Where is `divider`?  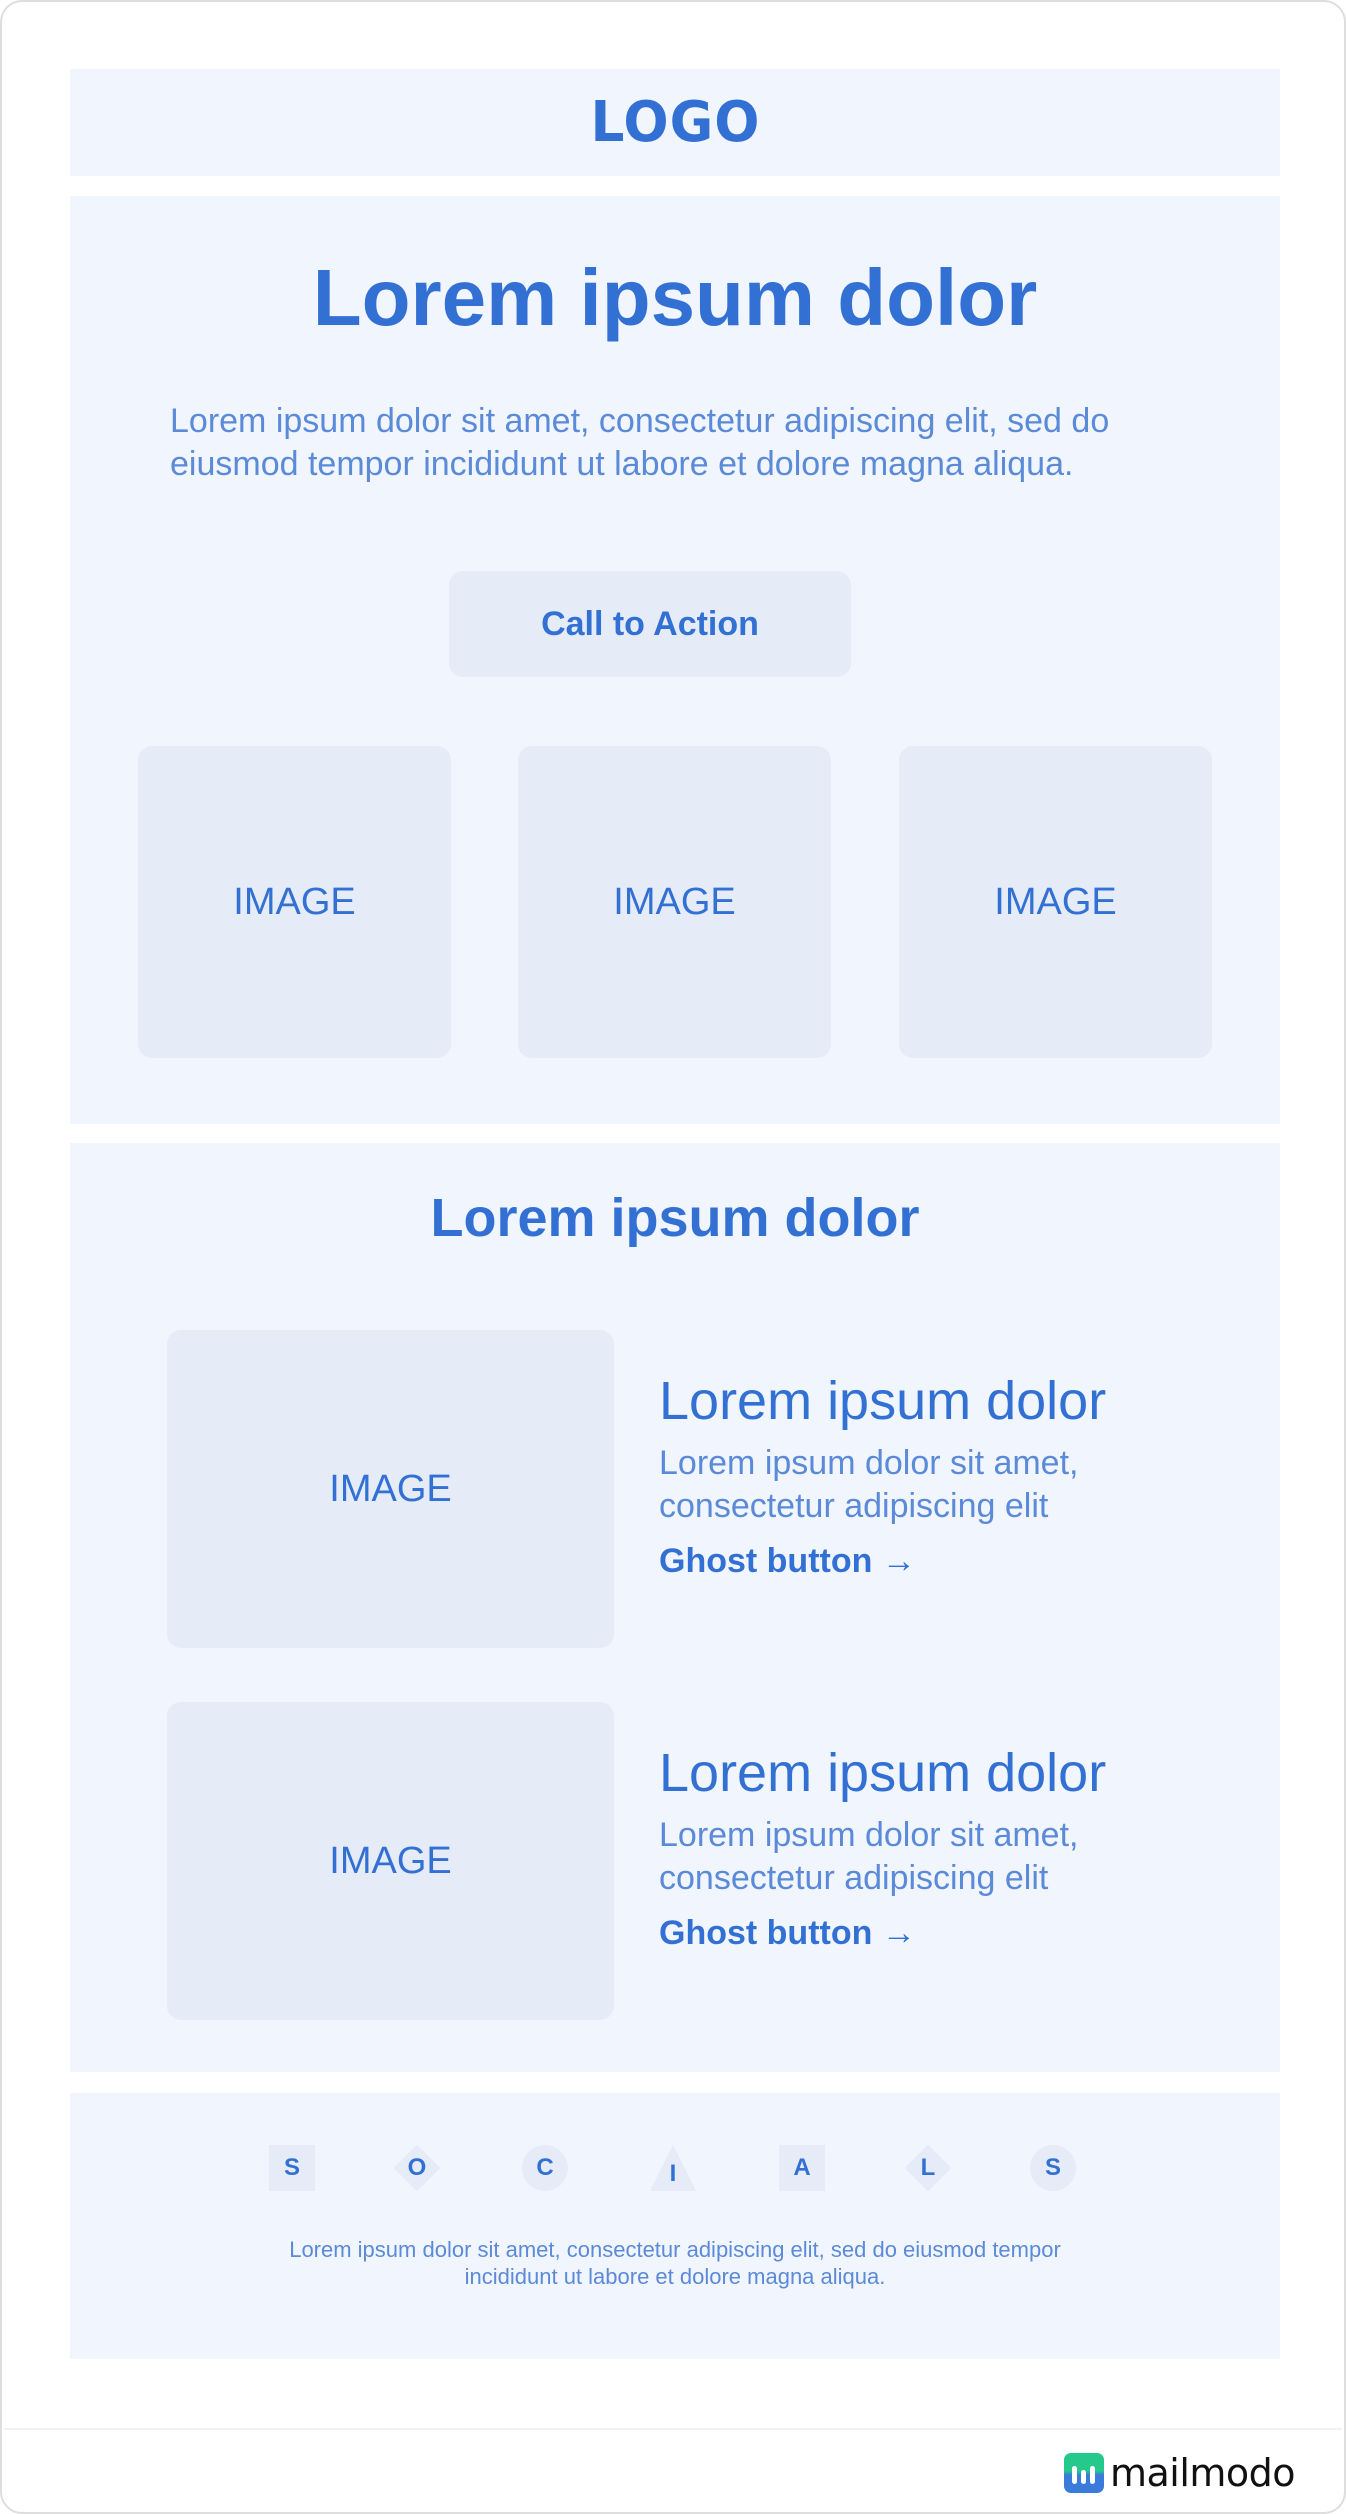 divider is located at coordinates (673, 2429).